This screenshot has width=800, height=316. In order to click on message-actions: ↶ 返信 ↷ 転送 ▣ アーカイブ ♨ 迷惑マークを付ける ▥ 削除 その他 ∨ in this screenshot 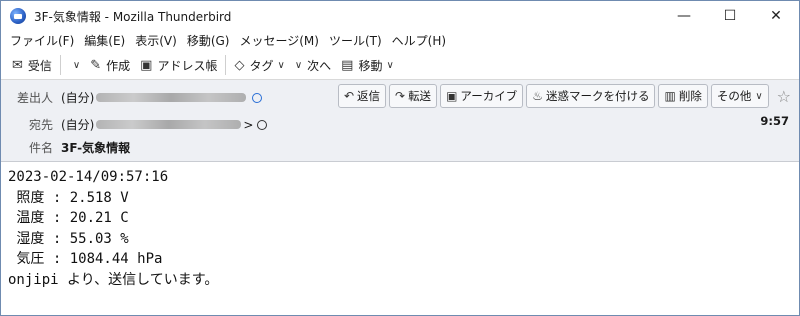, I will do `click(563, 96)`.